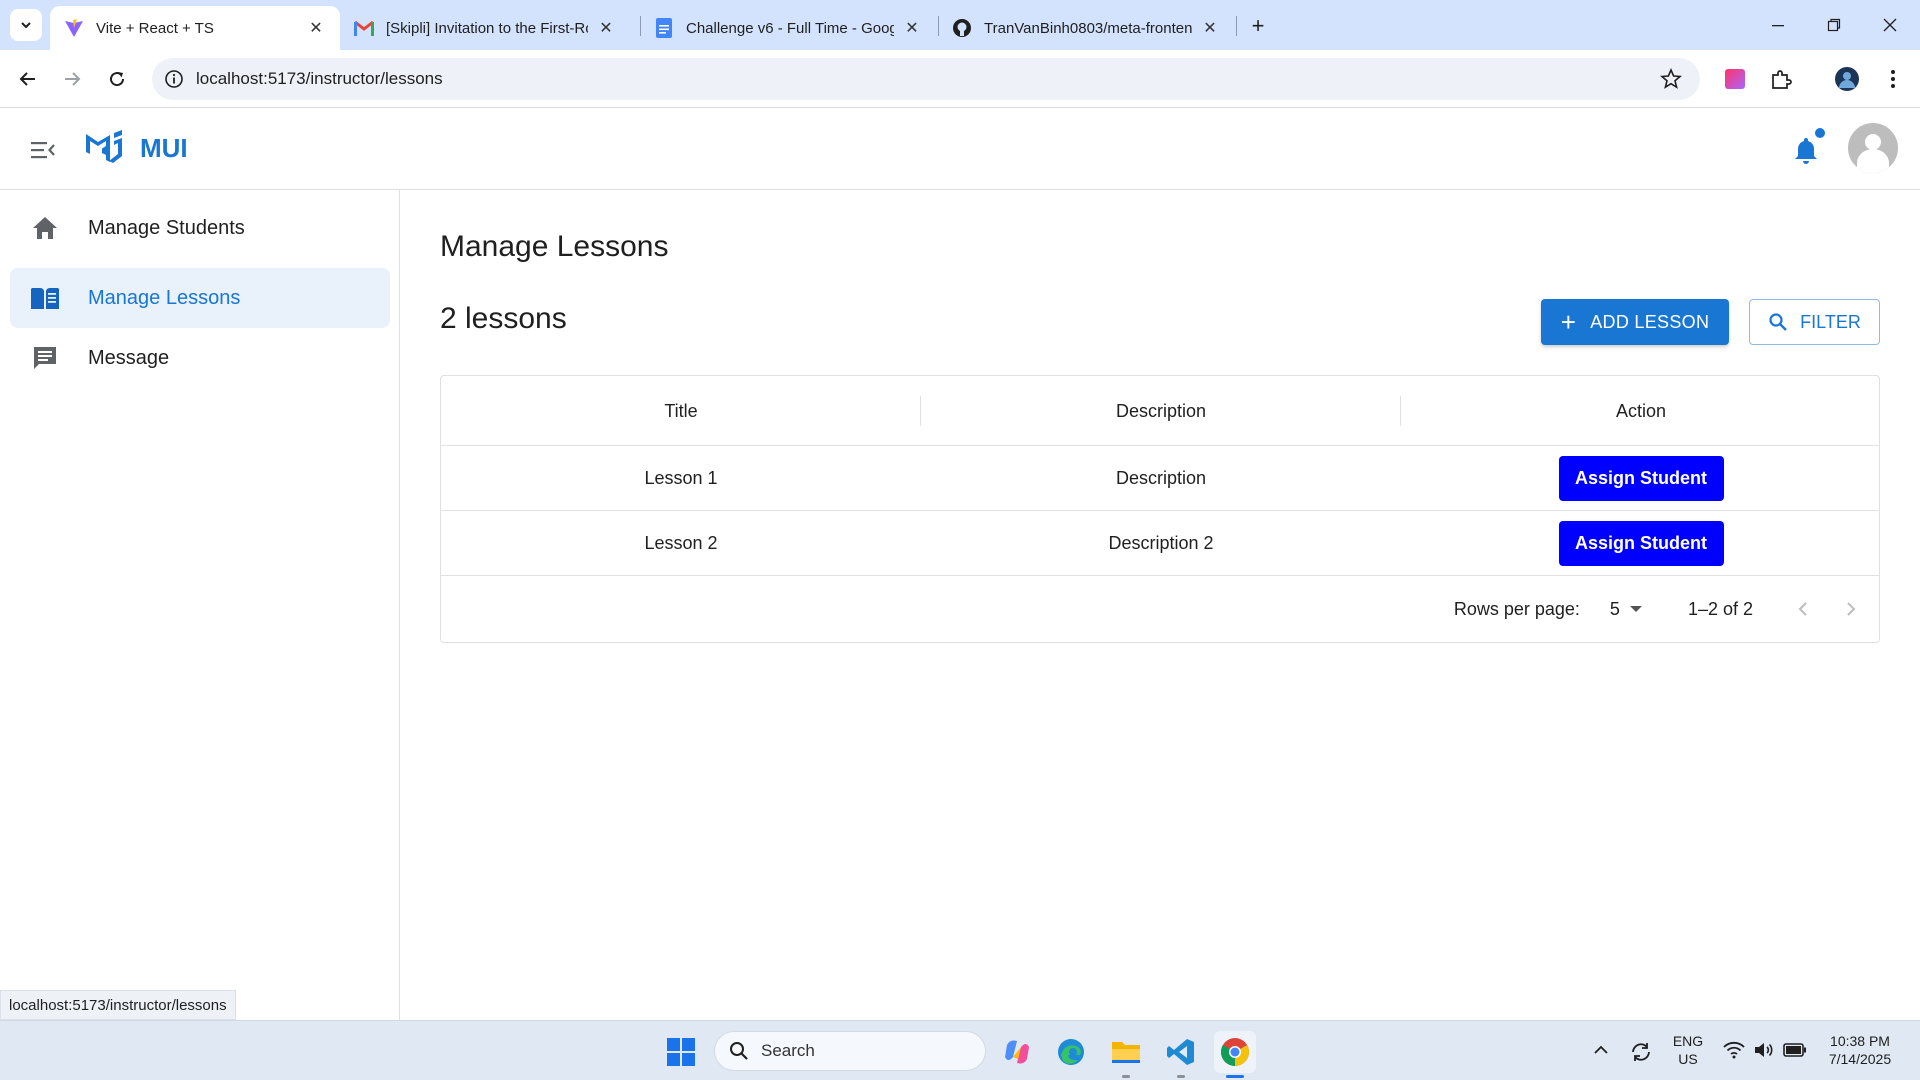 The width and height of the screenshot is (1920, 1080). I want to click on docs-icon, so click(664, 28).